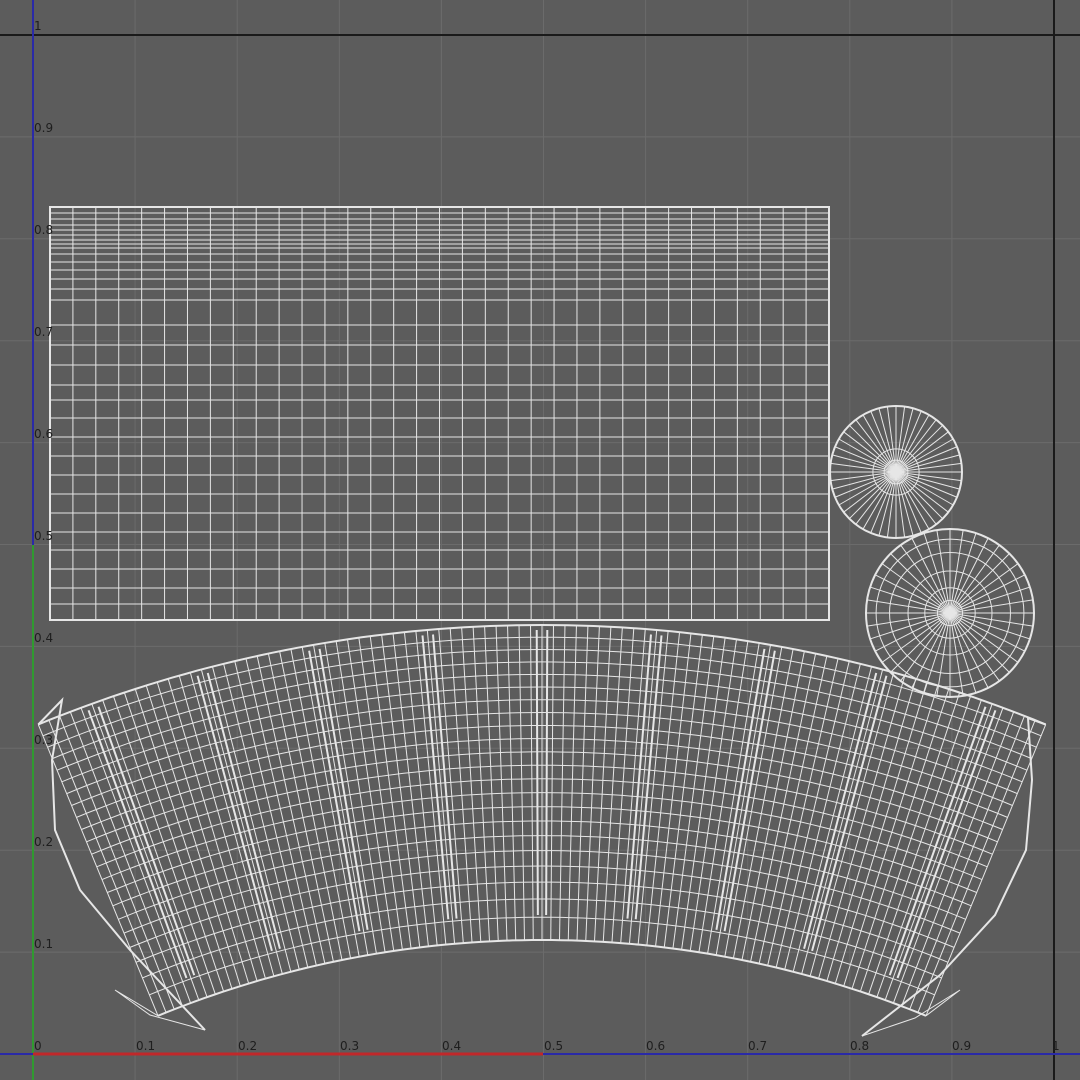 Image resolution: width=1080 pixels, height=1080 pixels. I want to click on x-tick-label: 0.8, so click(859, 1046).